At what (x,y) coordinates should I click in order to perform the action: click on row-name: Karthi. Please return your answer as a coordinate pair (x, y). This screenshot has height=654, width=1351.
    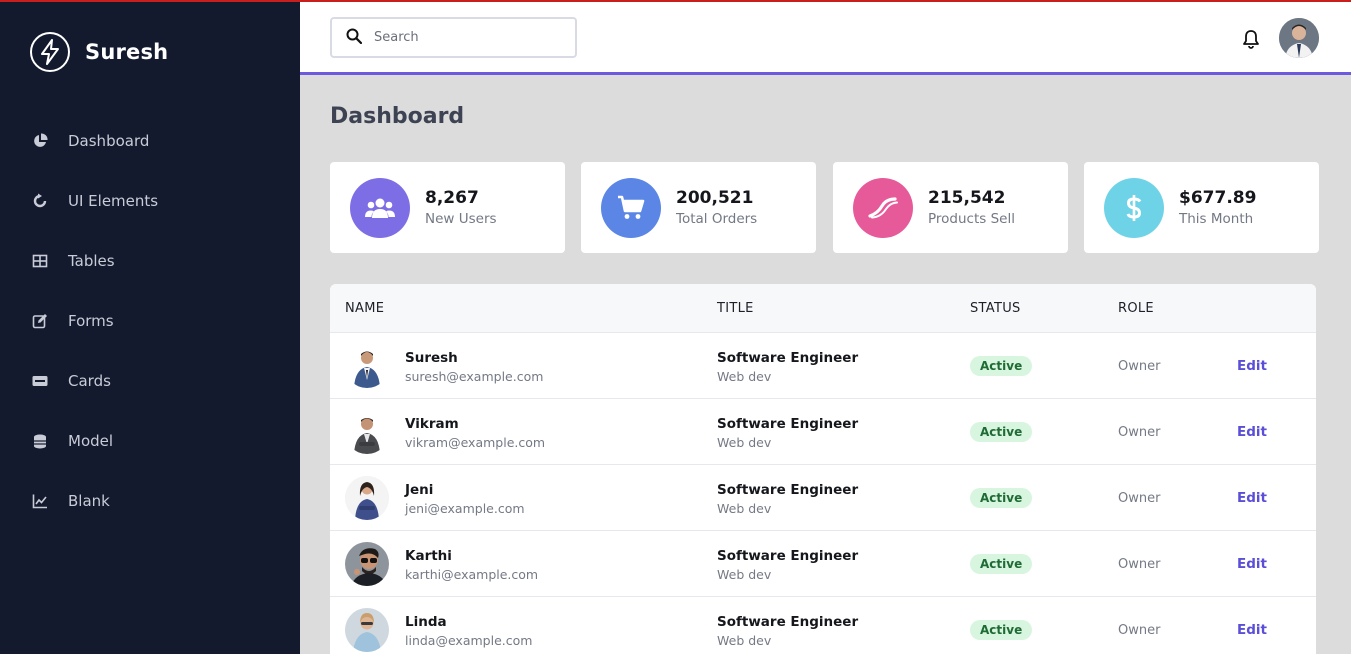
    Looking at the image, I should click on (428, 556).